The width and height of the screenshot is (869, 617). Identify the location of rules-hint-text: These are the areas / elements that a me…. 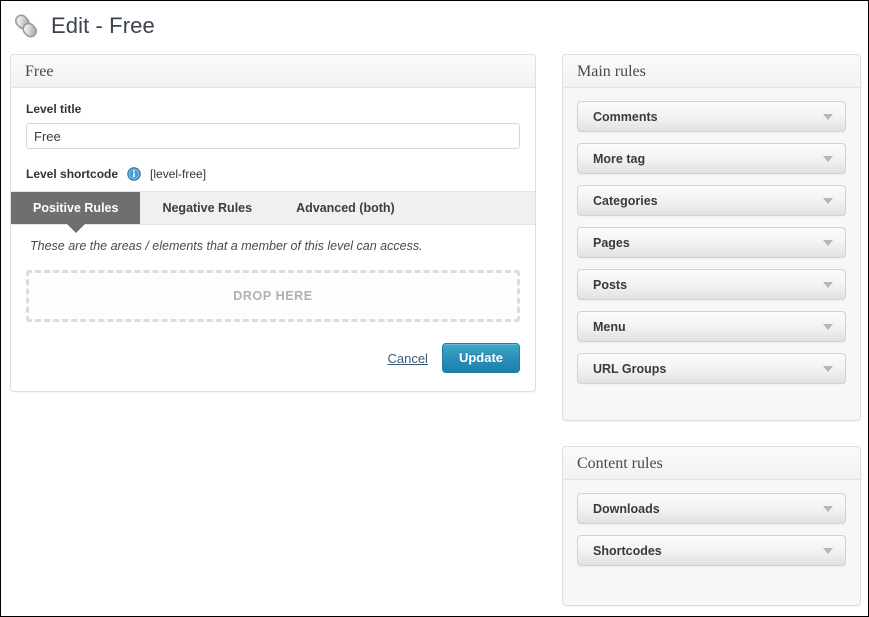
(226, 246).